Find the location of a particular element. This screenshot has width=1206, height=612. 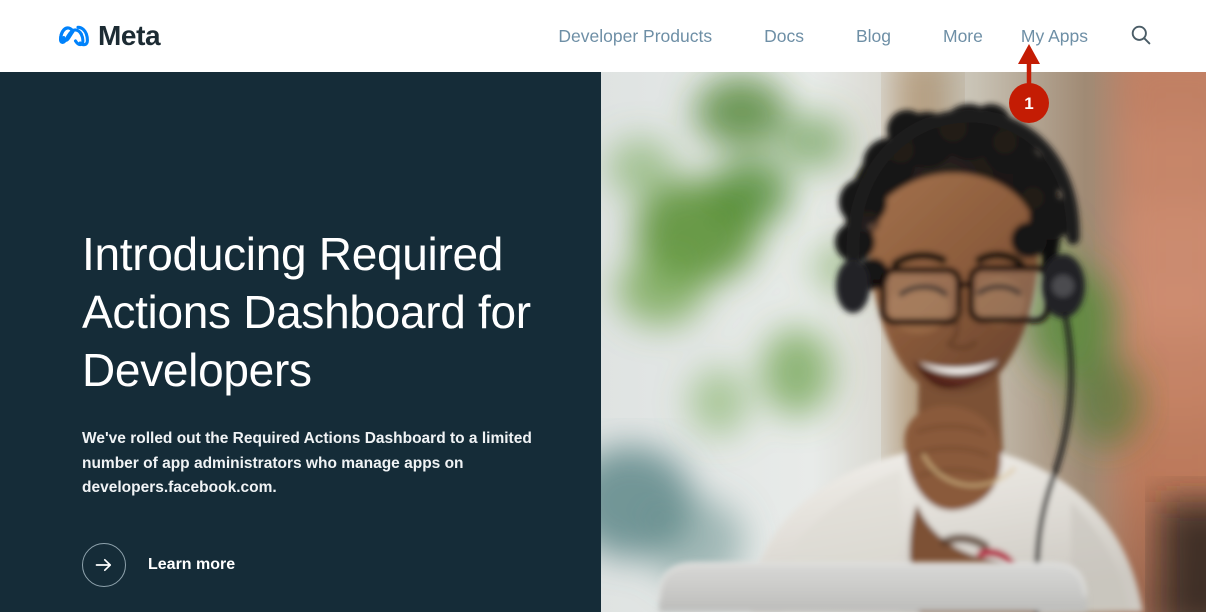

search-icon is located at coordinates (1141, 36).